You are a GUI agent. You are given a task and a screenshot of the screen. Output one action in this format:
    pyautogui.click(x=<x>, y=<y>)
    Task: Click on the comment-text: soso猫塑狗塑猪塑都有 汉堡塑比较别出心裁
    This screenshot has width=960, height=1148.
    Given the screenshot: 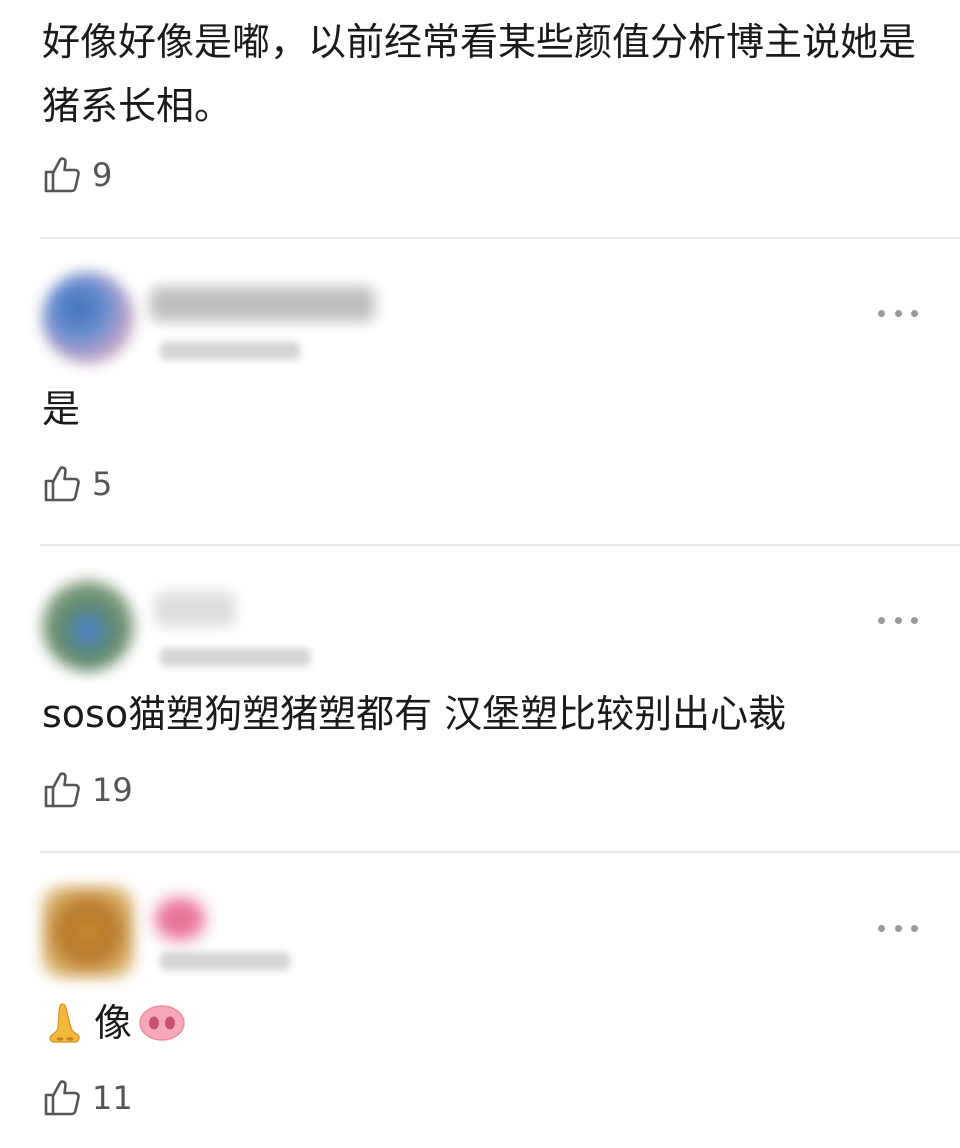 What is the action you would take?
    pyautogui.click(x=414, y=714)
    